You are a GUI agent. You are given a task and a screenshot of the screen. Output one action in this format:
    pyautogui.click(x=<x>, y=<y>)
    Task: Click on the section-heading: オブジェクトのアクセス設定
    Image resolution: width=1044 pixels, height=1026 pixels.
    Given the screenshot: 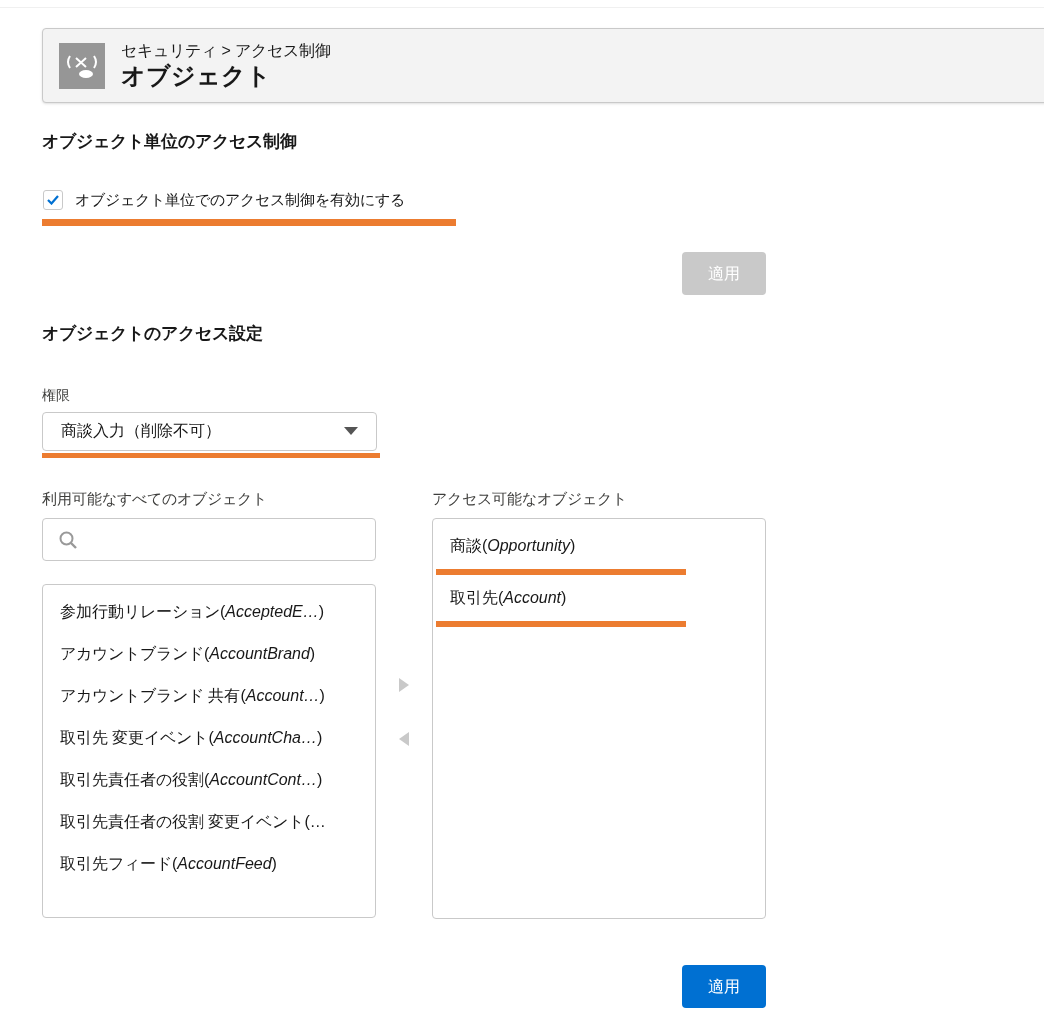 What is the action you would take?
    pyautogui.click(x=153, y=334)
    